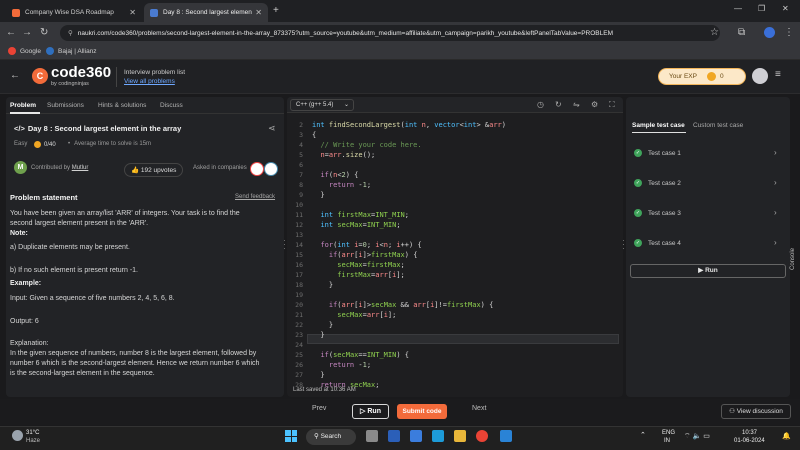  Describe the element at coordinates (759, 411) in the screenshot. I see `view-discussion-label: View discussion` at that location.